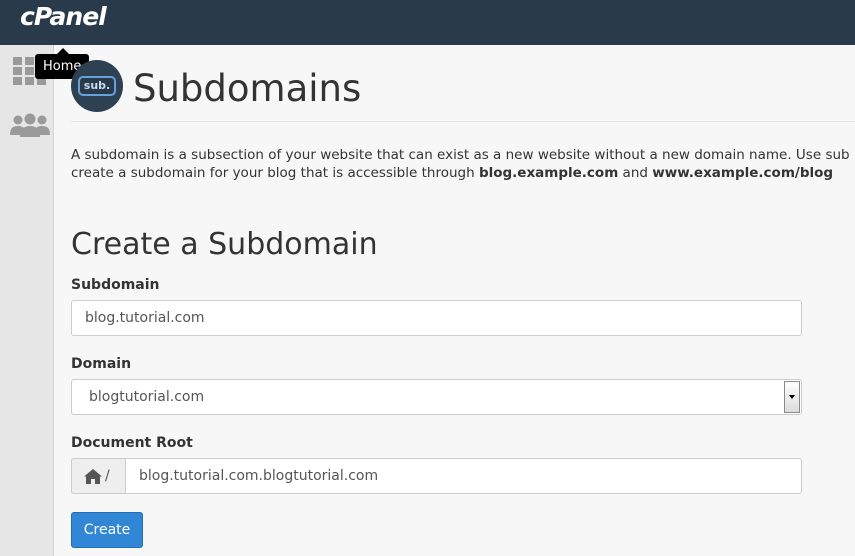 The image size is (855, 556). What do you see at coordinates (107, 476) in the screenshot?
I see `document-root-slash: /` at bounding box center [107, 476].